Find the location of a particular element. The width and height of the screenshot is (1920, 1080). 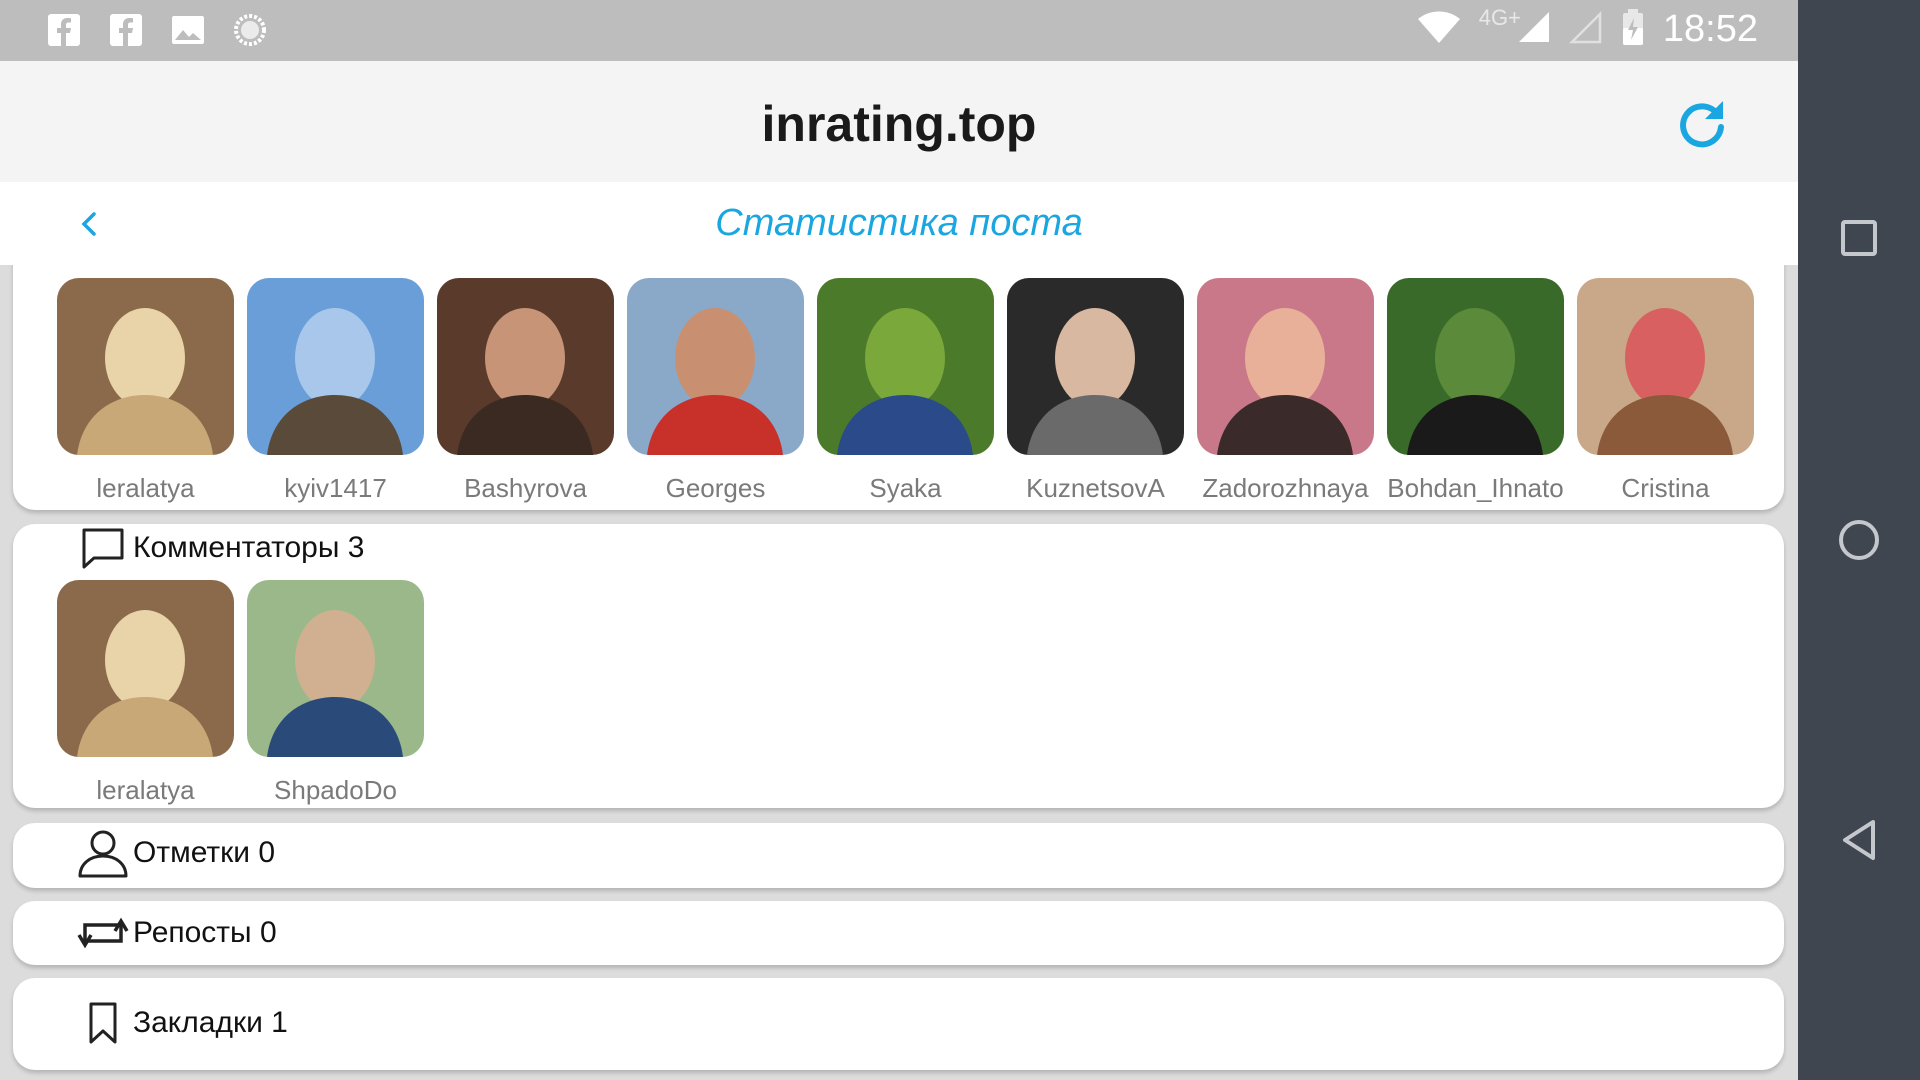

user-avatar-item: Syaka is located at coordinates (905, 391).